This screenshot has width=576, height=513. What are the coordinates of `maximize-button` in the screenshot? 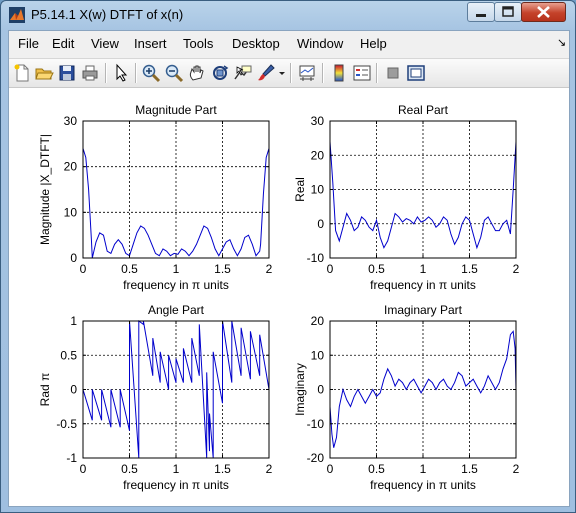 It's located at (508, 12).